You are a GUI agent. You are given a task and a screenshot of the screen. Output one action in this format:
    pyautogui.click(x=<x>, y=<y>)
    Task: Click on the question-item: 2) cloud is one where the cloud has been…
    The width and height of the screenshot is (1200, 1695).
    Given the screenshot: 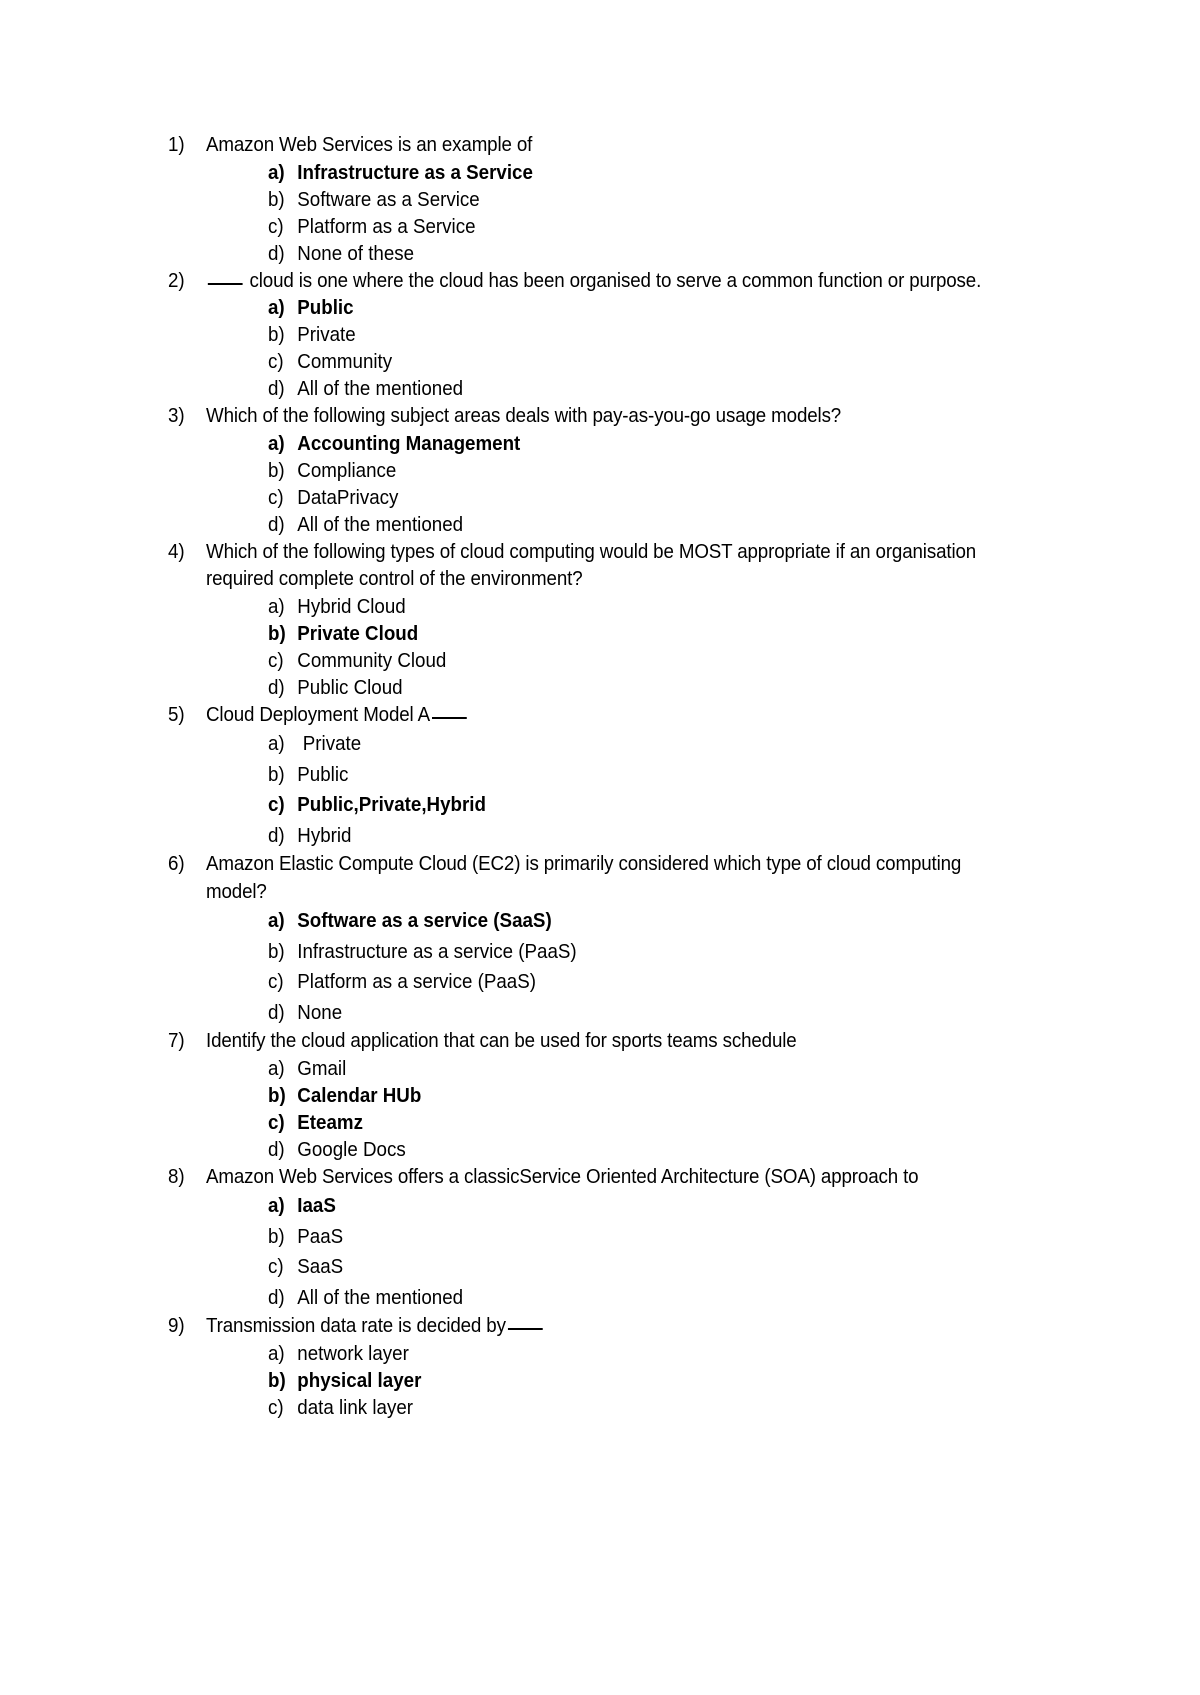 What is the action you would take?
    pyautogui.click(x=578, y=335)
    